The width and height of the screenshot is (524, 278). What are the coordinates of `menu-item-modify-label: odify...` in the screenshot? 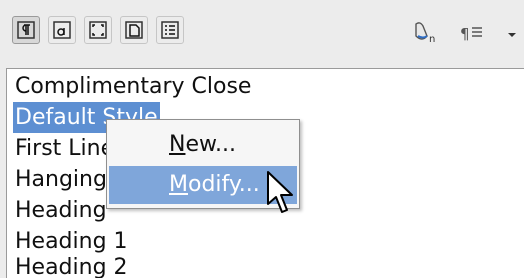 It's located at (223, 184).